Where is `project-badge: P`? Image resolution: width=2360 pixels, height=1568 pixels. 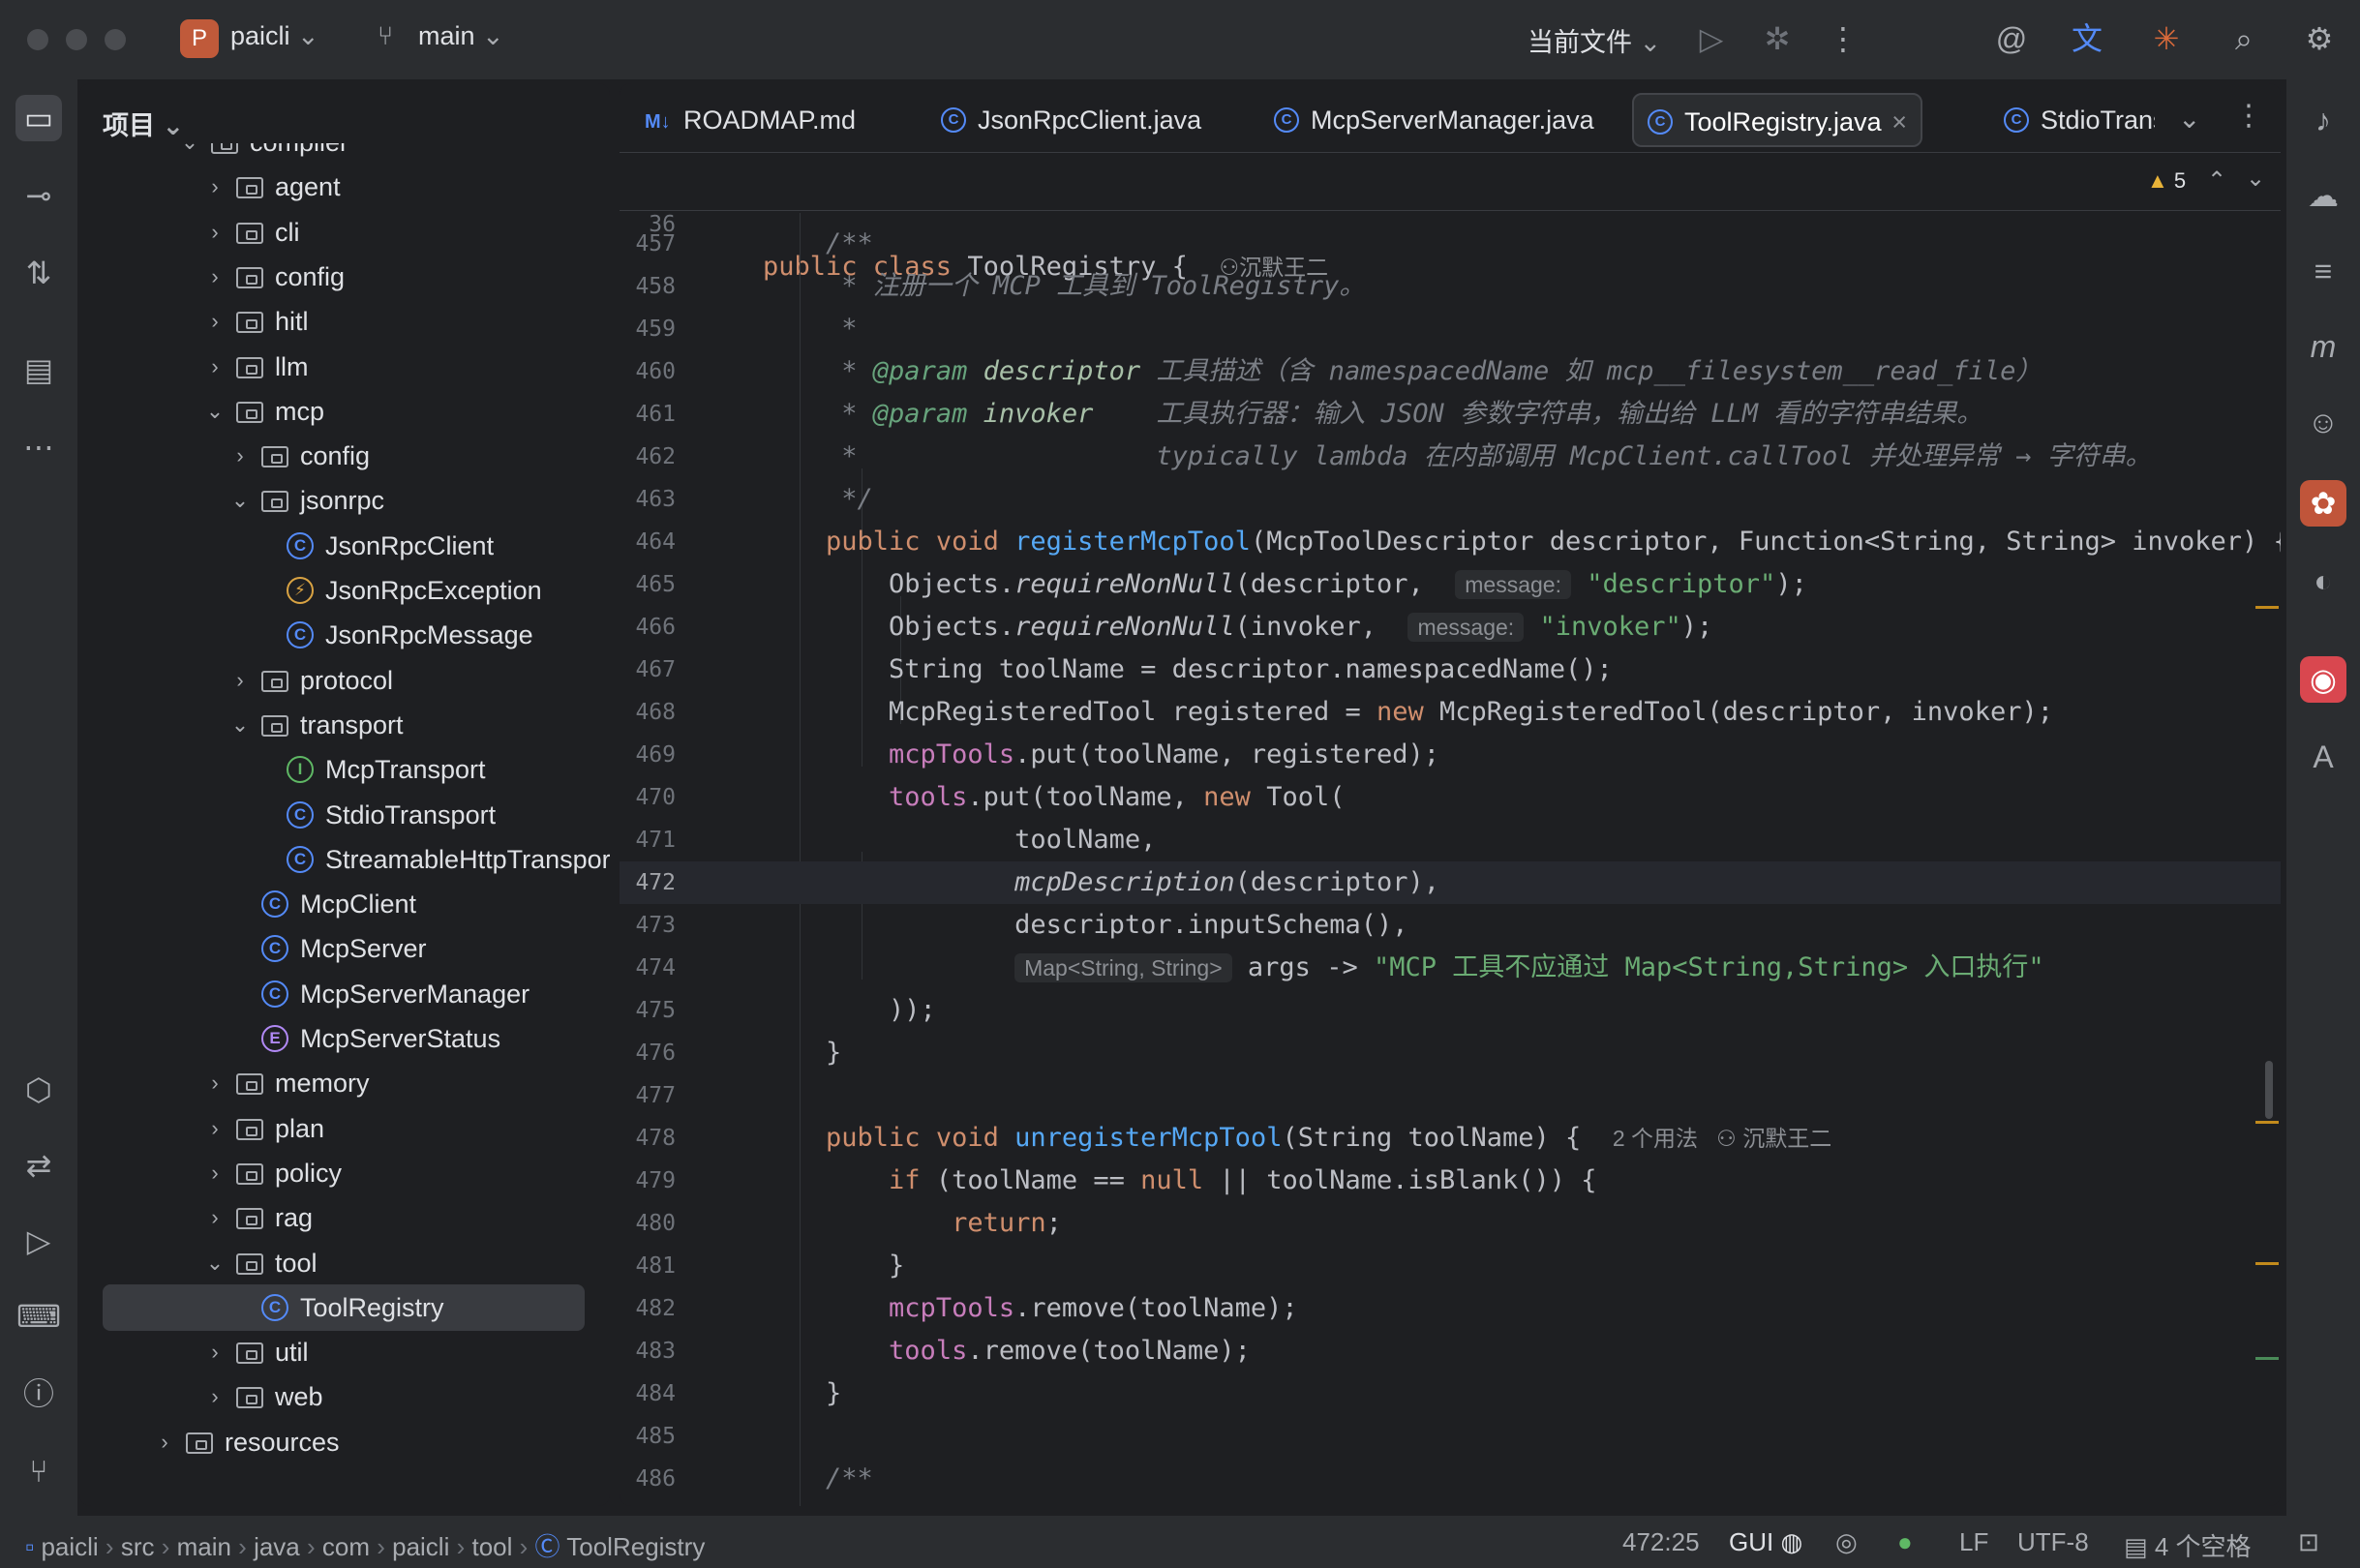
project-badge: P is located at coordinates (199, 38).